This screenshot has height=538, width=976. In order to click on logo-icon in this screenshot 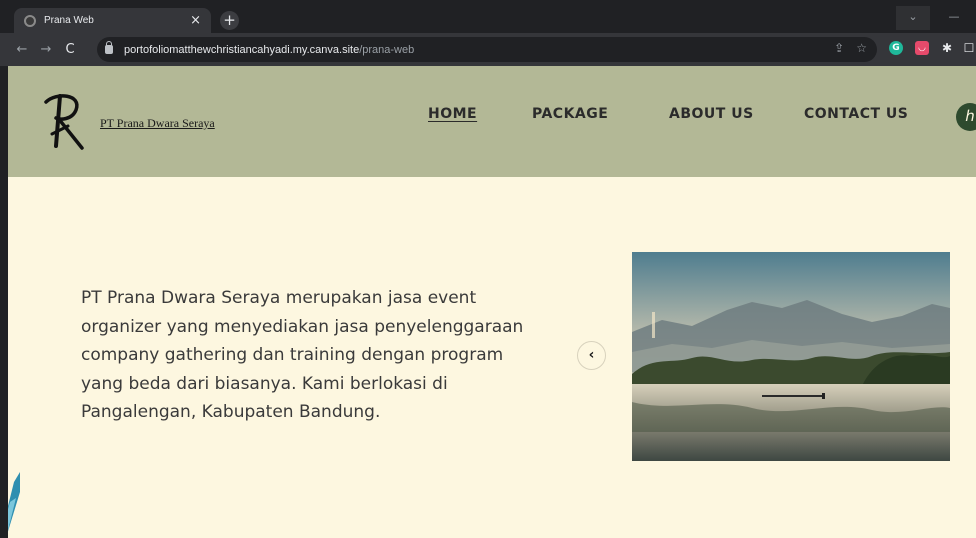, I will do `click(66, 120)`.